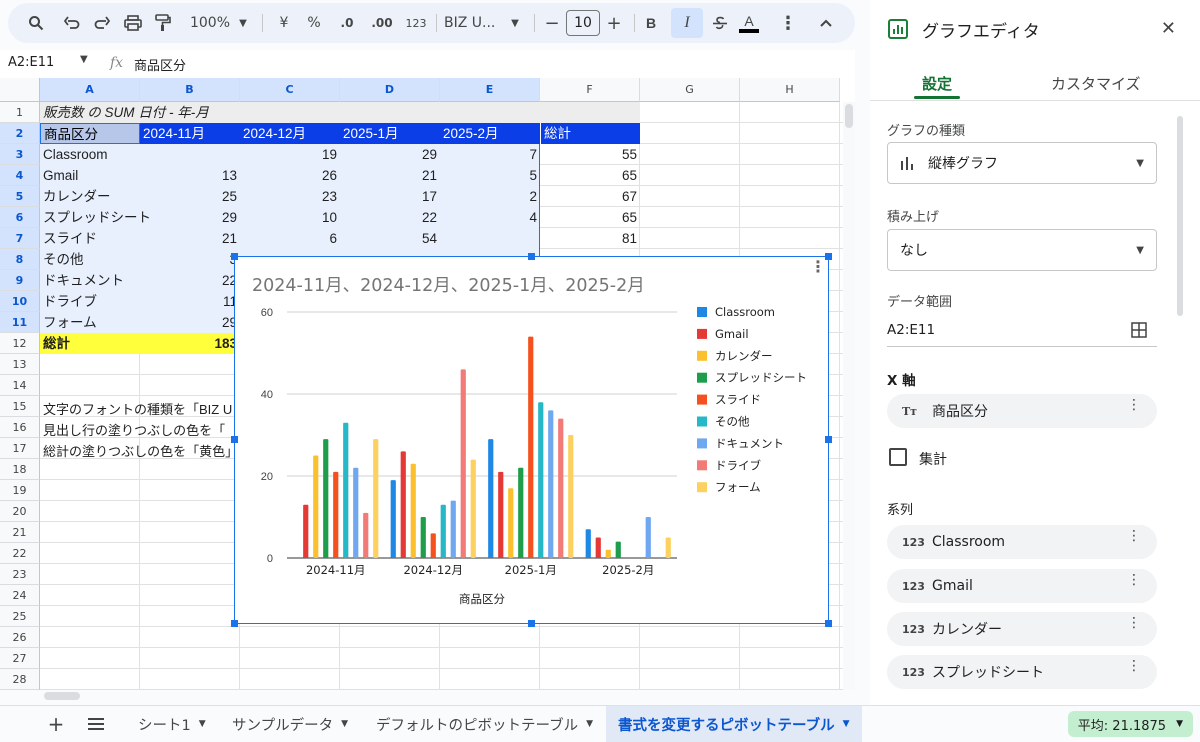 This screenshot has height=742, width=1200. Describe the element at coordinates (20, 616) in the screenshot. I see `row-header: 25` at that location.